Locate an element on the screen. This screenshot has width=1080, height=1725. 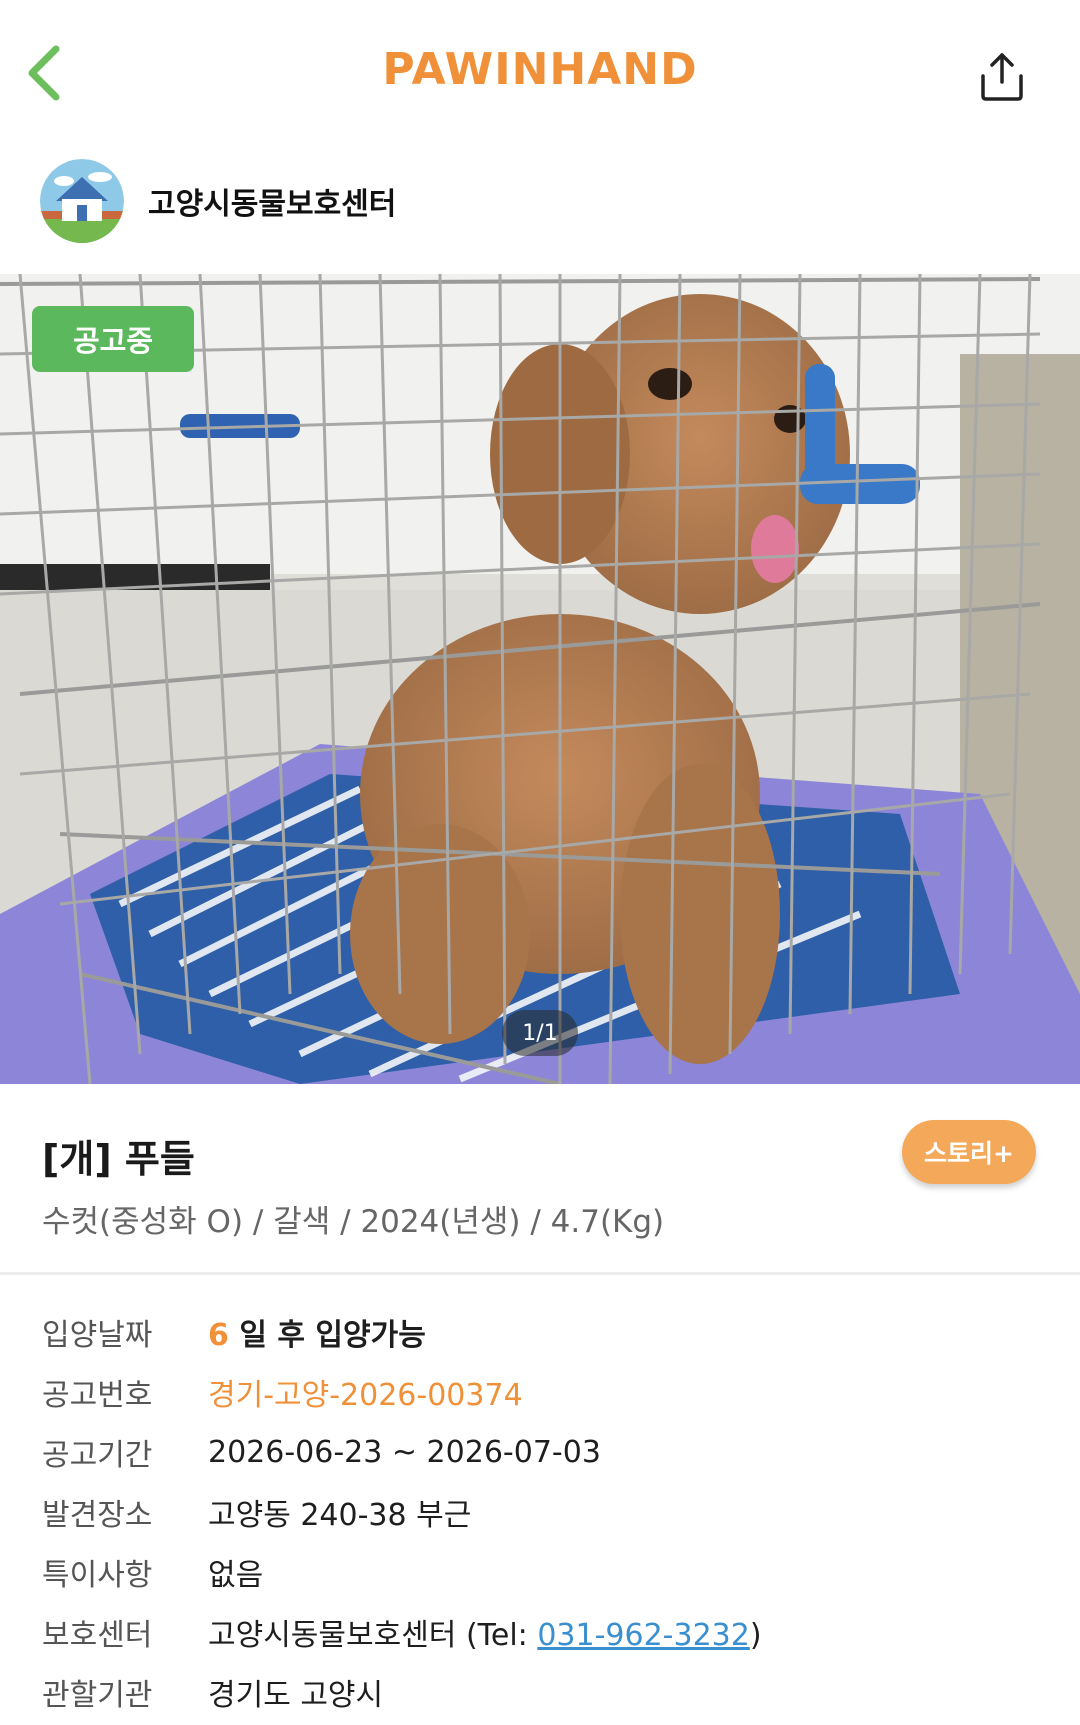
tel-prefix: (Tel: is located at coordinates (497, 1635).